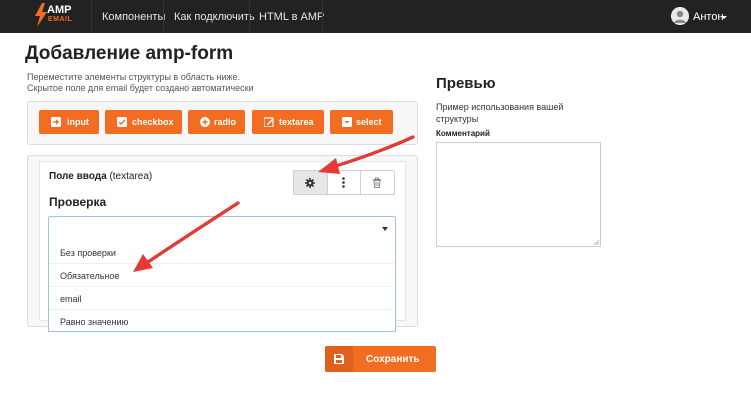 Image resolution: width=751 pixels, height=394 pixels. What do you see at coordinates (205, 122) in the screenshot?
I see `radio-icon` at bounding box center [205, 122].